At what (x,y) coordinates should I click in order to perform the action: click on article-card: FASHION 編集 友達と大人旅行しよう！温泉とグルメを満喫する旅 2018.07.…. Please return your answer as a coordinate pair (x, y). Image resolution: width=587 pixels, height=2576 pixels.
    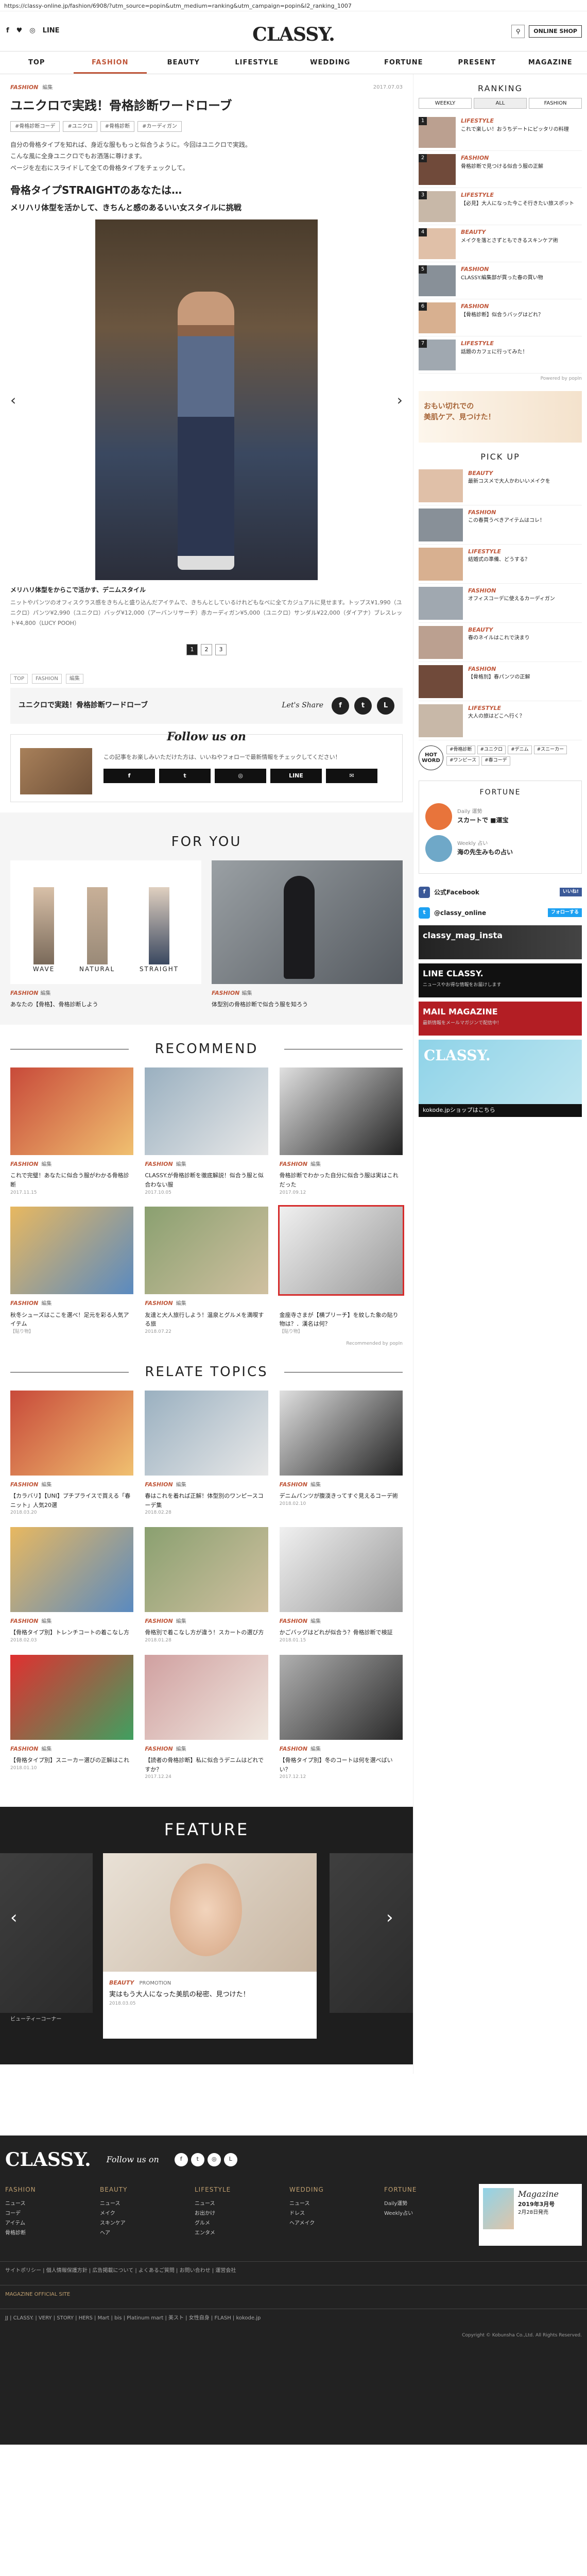
    Looking at the image, I should click on (206, 1271).